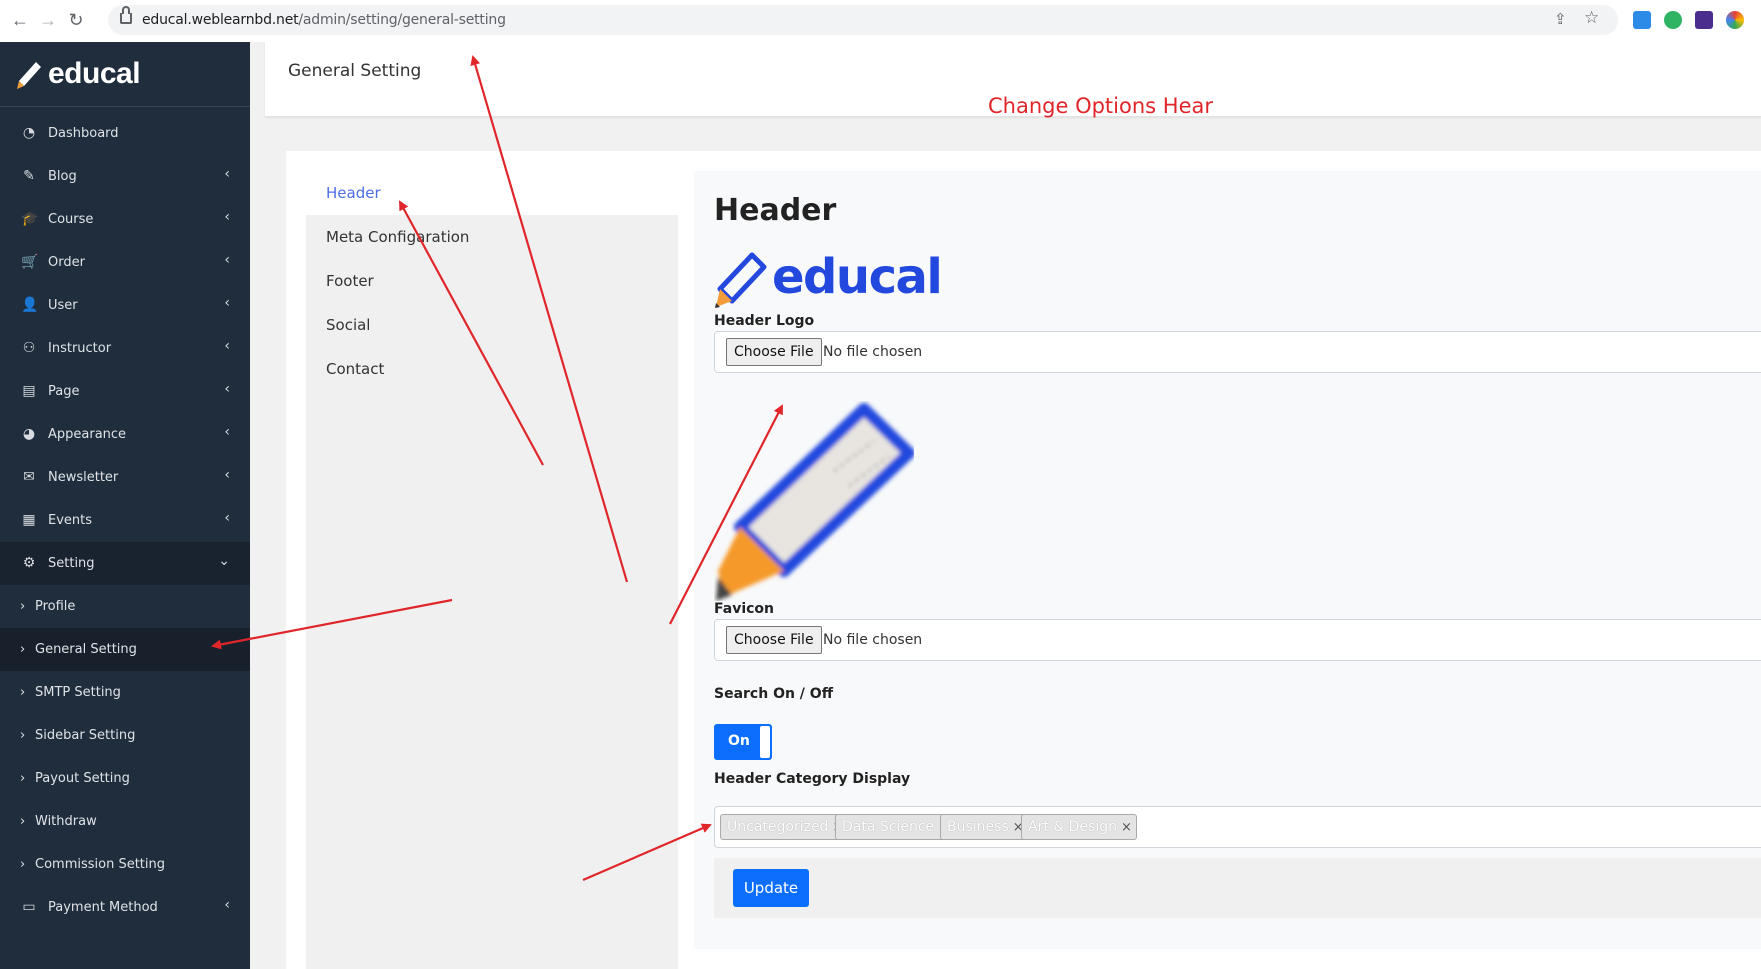 The width and height of the screenshot is (1761, 969). I want to click on sidebar-subitem-commission-setting: › Commission Setting, so click(125, 864).